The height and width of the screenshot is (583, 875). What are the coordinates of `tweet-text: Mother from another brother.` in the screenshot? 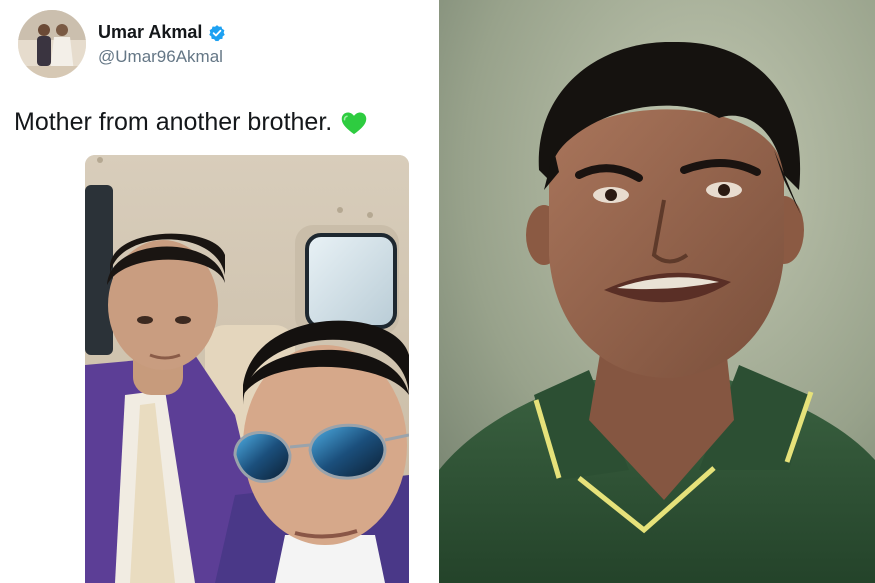 It's located at (173, 122).